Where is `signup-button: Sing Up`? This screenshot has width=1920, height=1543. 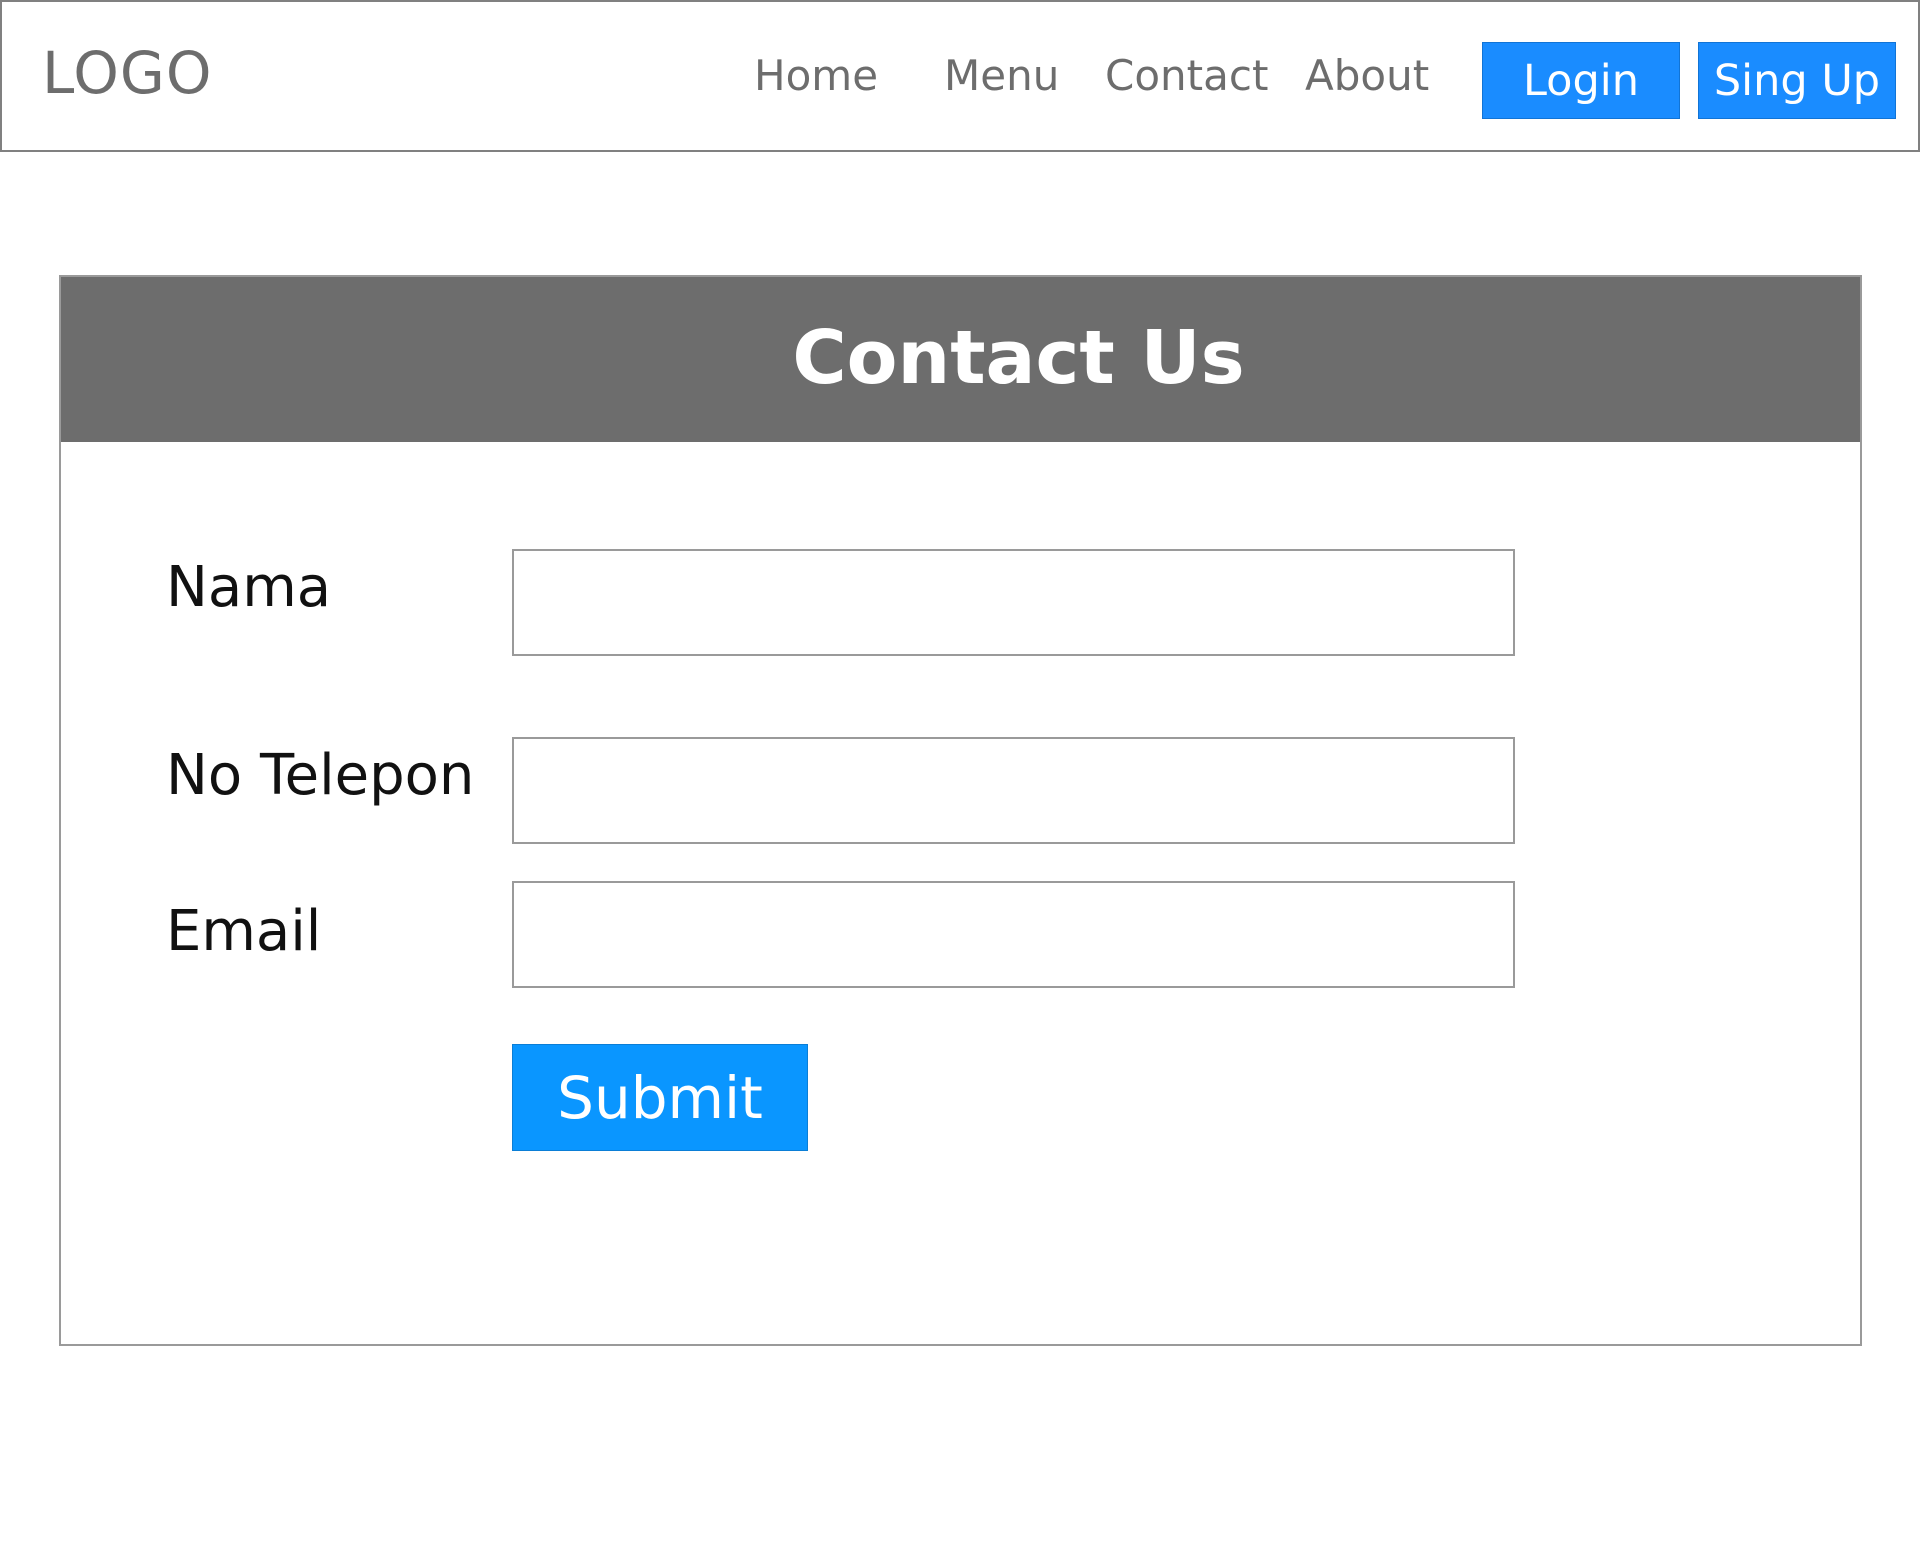 signup-button: Sing Up is located at coordinates (1797, 80).